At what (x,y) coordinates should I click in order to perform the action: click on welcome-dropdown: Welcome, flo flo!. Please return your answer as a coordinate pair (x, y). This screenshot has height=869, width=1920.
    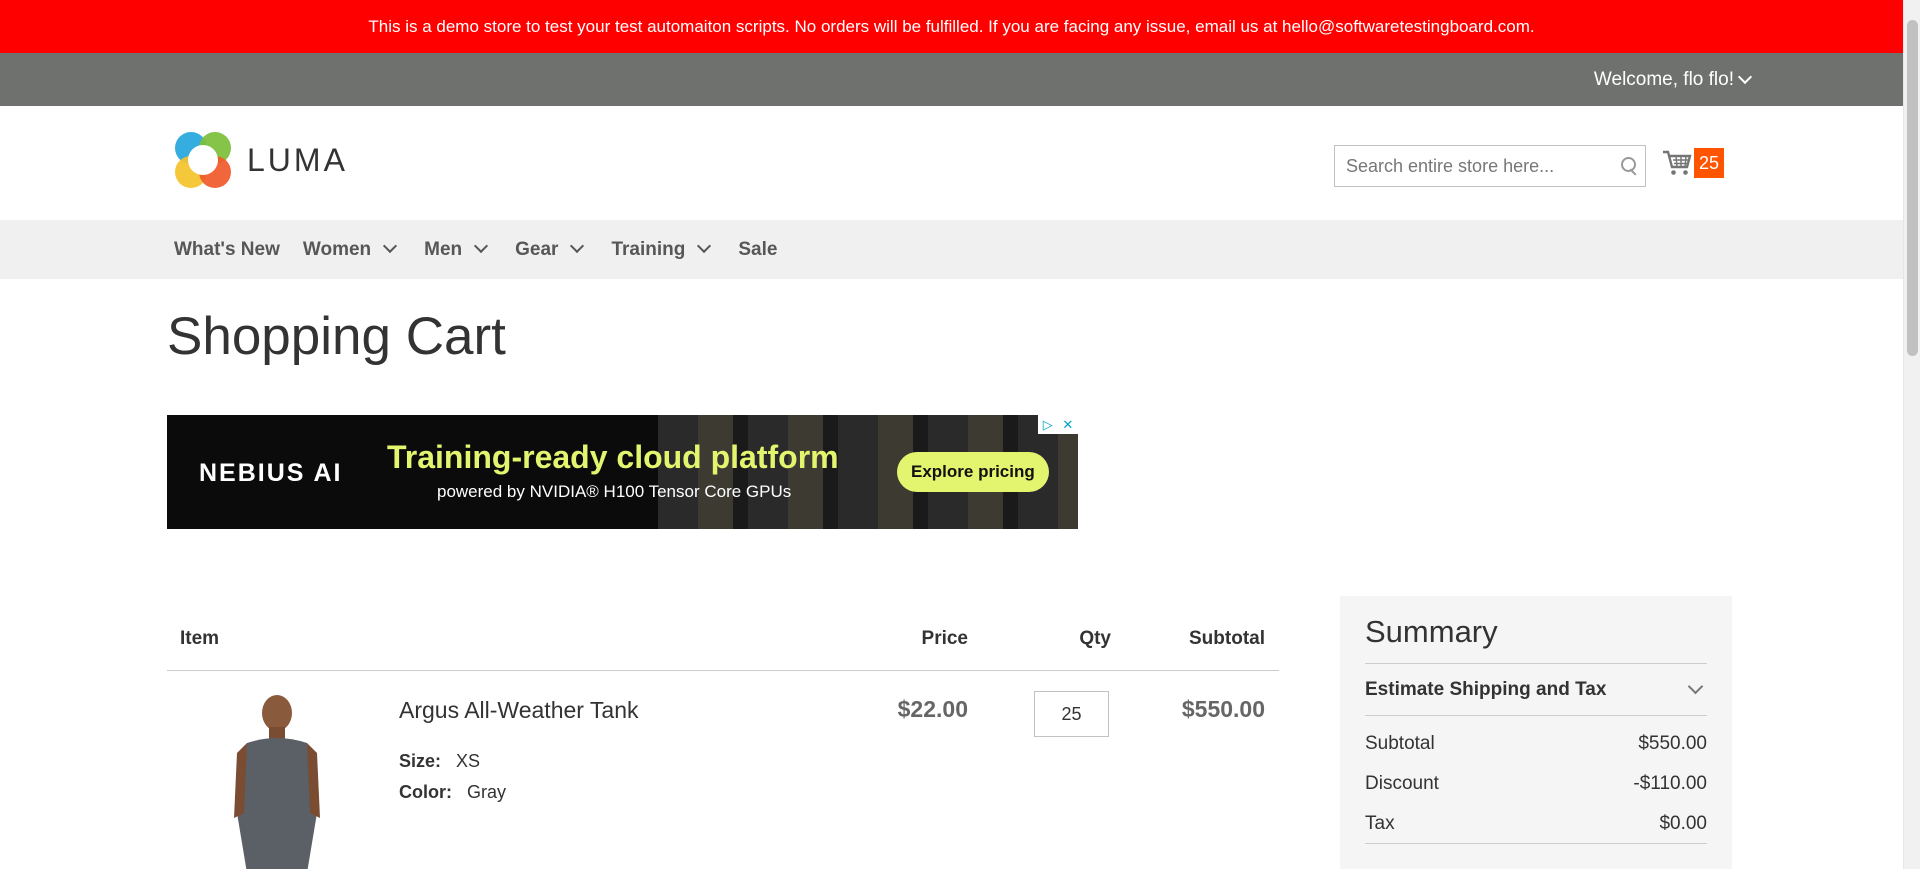
    Looking at the image, I should click on (1673, 79).